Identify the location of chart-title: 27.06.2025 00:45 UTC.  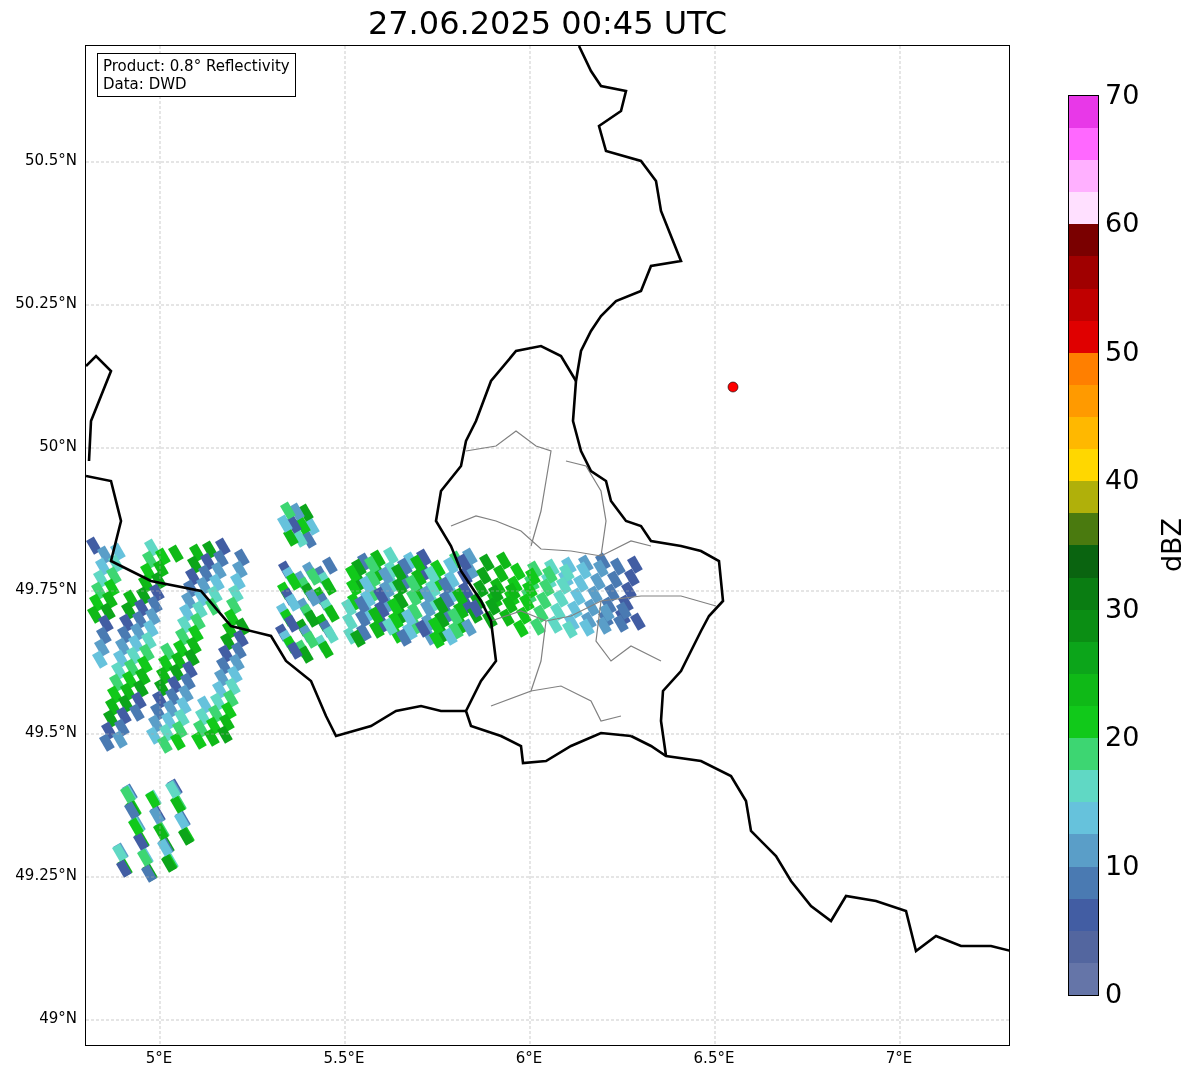
(547, 22).